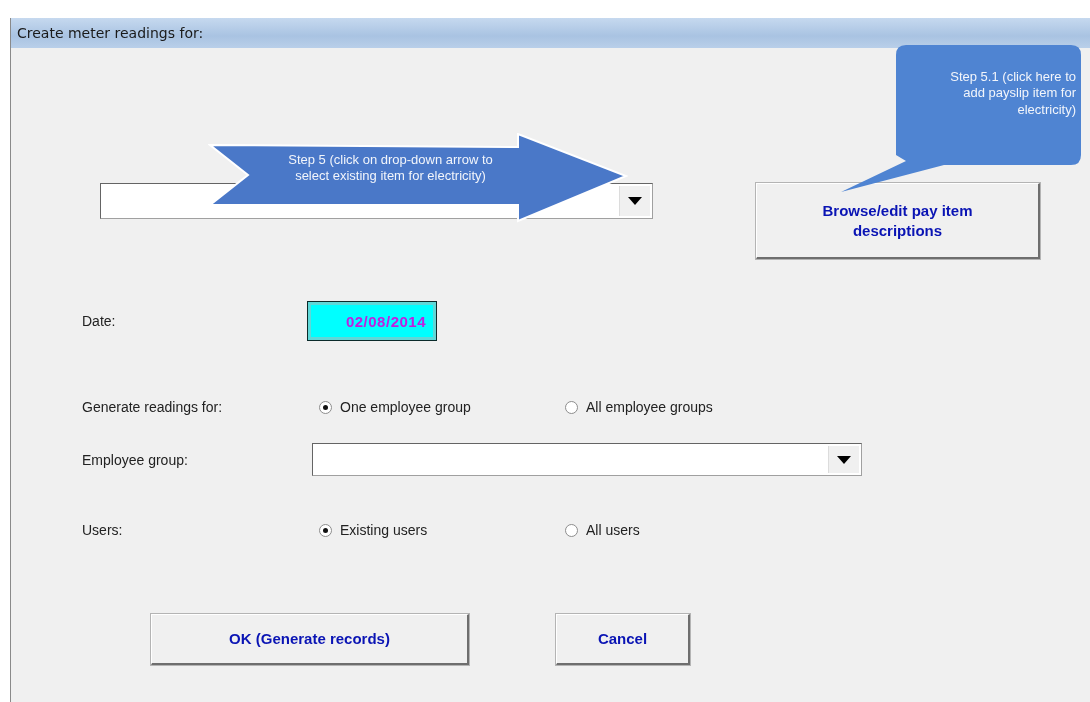 This screenshot has width=1090, height=702. I want to click on browse-edit-button: Browse/edit pay item descriptions, so click(898, 221).